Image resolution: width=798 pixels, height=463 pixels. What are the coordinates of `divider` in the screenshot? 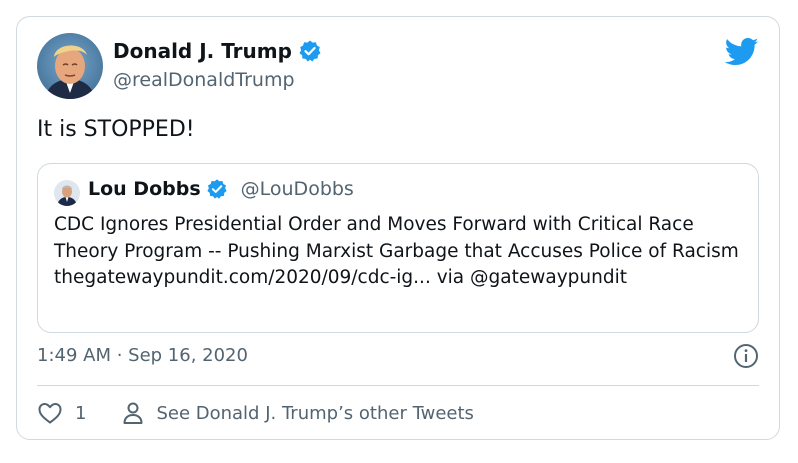 It's located at (398, 385).